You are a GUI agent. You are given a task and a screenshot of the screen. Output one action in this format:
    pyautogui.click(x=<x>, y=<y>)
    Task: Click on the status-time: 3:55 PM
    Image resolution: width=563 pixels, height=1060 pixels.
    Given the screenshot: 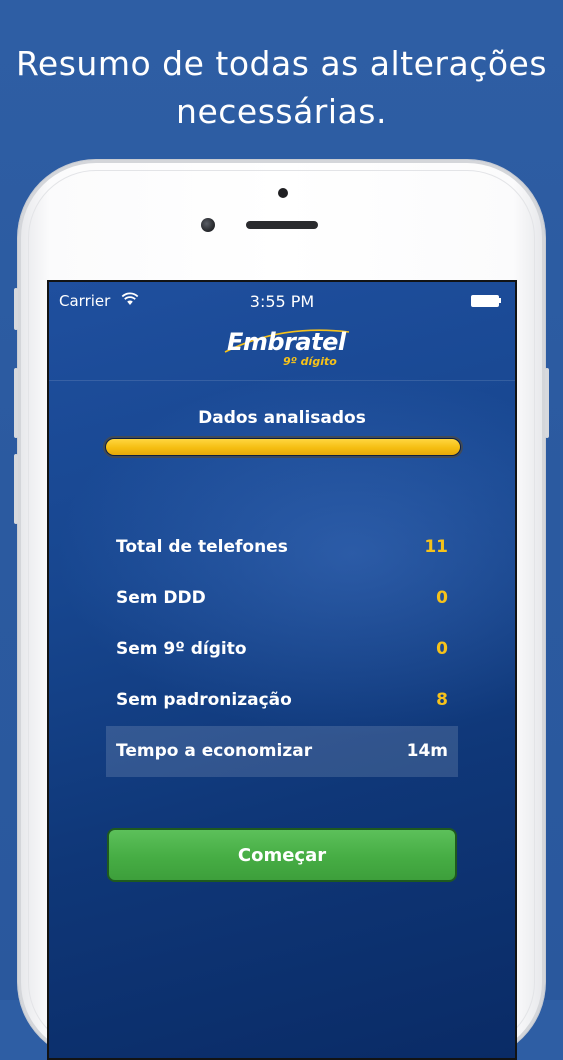 What is the action you would take?
    pyautogui.click(x=282, y=301)
    